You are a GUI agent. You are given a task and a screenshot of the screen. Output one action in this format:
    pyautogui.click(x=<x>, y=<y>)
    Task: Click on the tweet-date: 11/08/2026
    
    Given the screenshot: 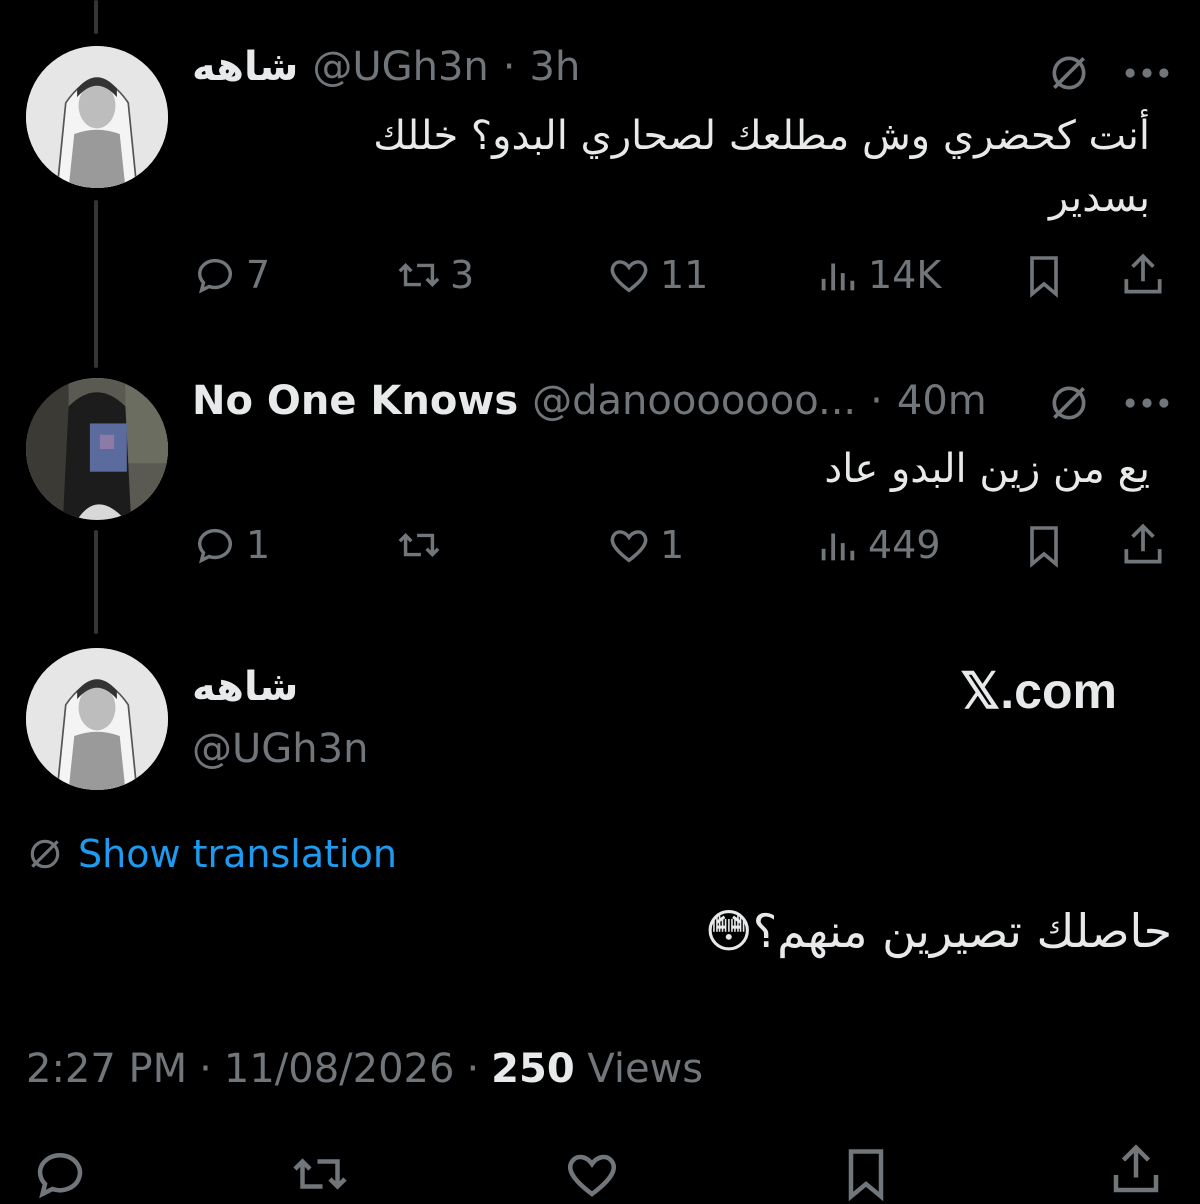 What is the action you would take?
    pyautogui.click(x=339, y=1069)
    